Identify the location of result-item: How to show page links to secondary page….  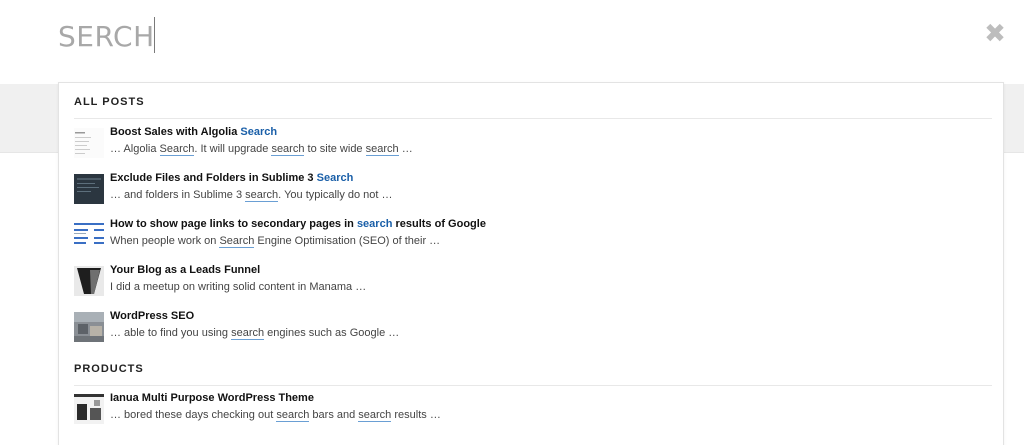
(533, 238).